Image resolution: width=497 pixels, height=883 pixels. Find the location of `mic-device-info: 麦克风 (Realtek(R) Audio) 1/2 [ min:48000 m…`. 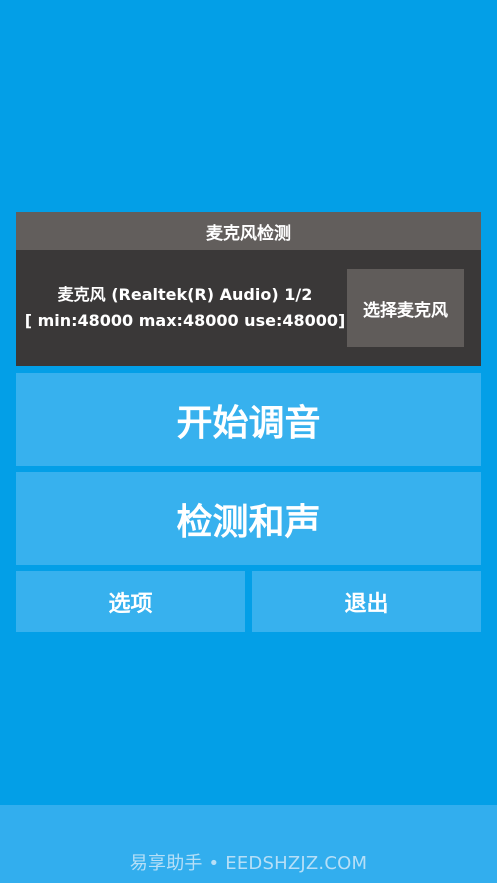

mic-device-info: 麦克风 (Realtek(R) Audio) 1/2 [ min:48000 m… is located at coordinates (185, 308).